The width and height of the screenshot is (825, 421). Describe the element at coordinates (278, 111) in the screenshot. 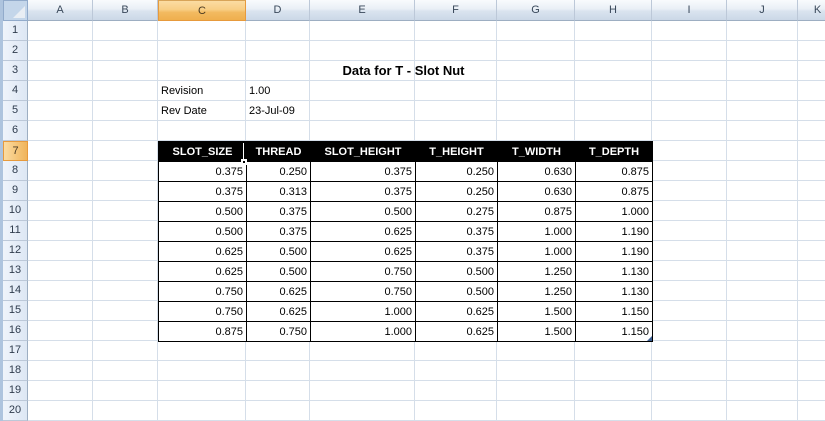

I see `revdate-value-cell: 23-Jul-09` at that location.